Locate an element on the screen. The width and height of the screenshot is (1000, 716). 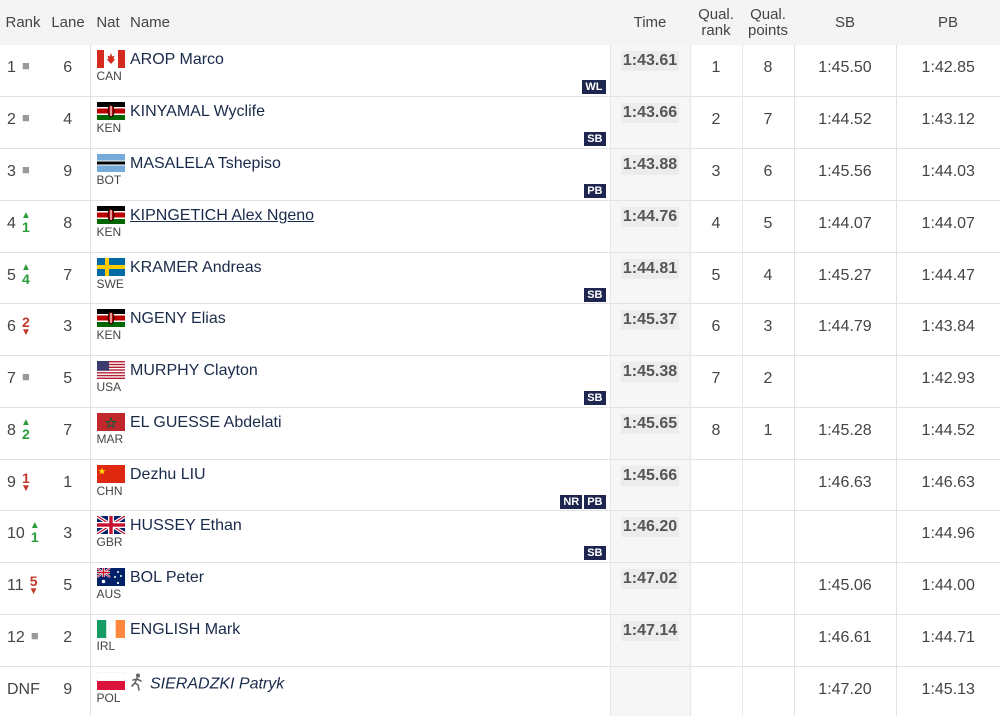
rank-cell: 4 ▲ 1 is located at coordinates (23, 226).